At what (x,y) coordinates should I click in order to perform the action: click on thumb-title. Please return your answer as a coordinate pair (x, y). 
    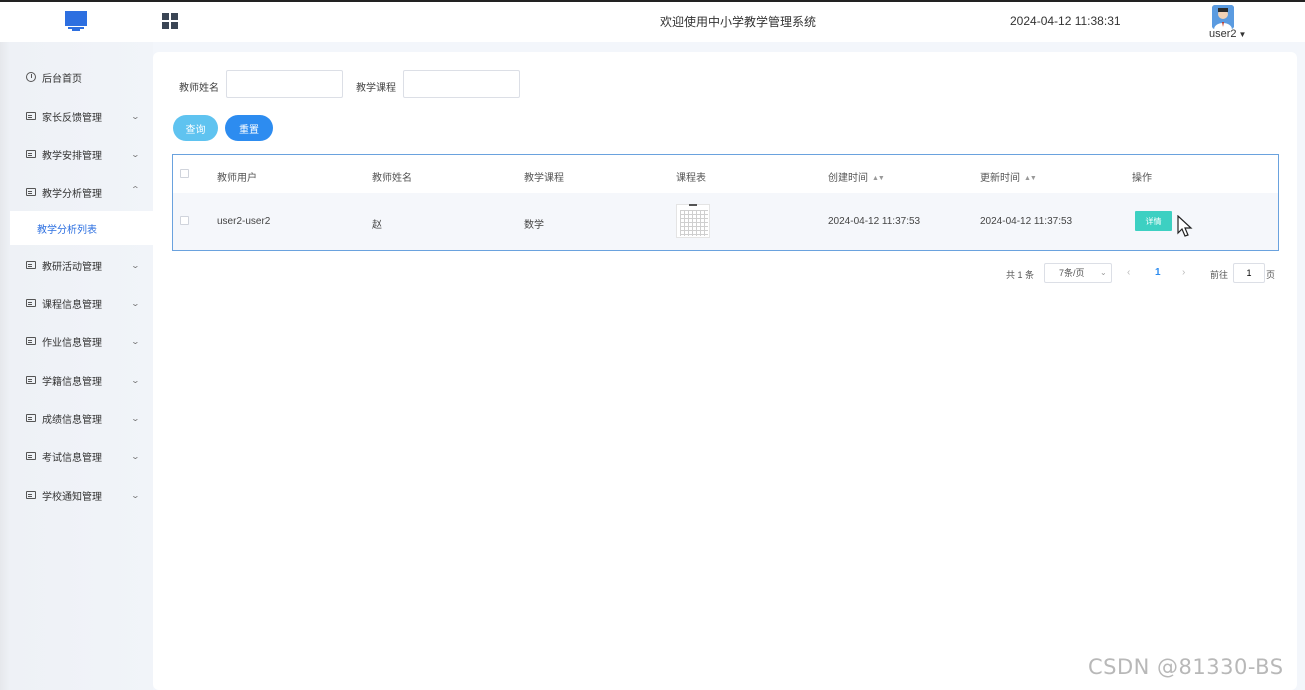
    Looking at the image, I should click on (693, 205).